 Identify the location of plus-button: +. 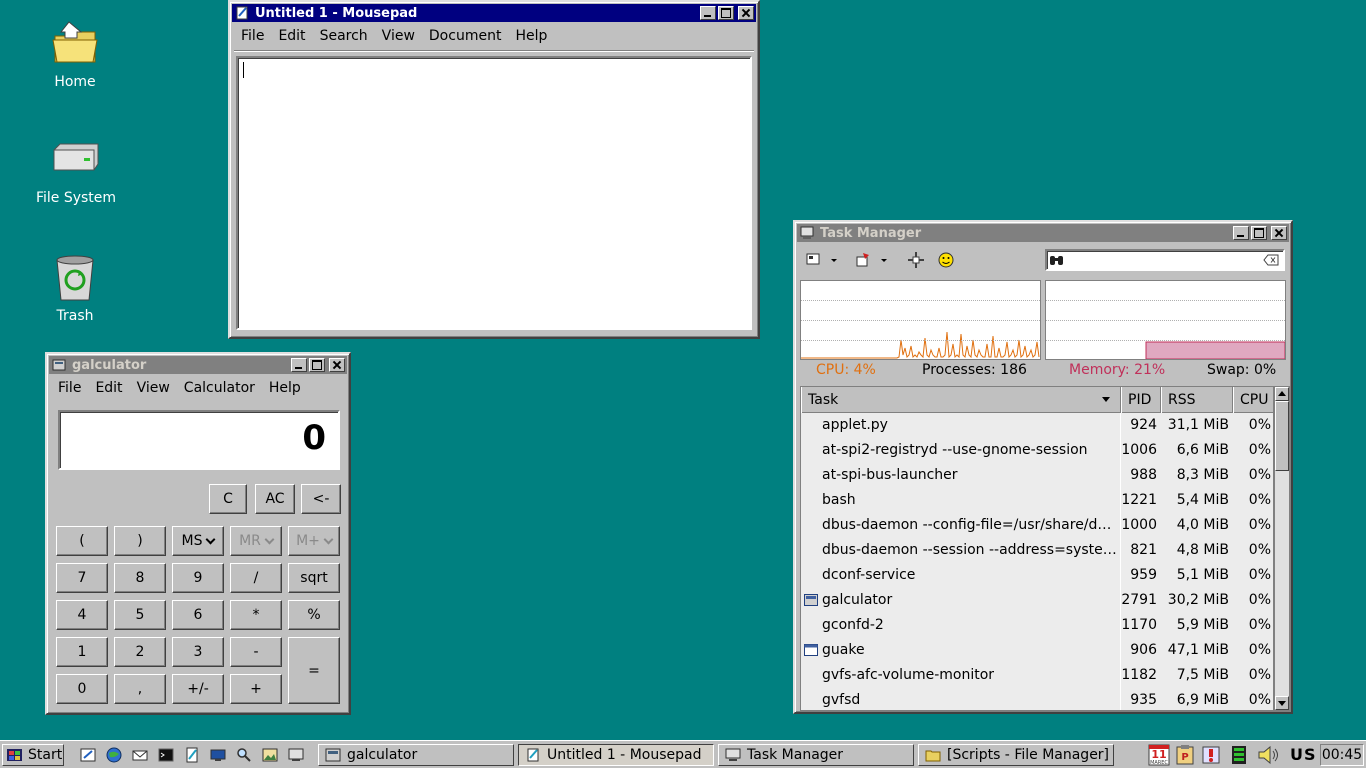
(256, 689).